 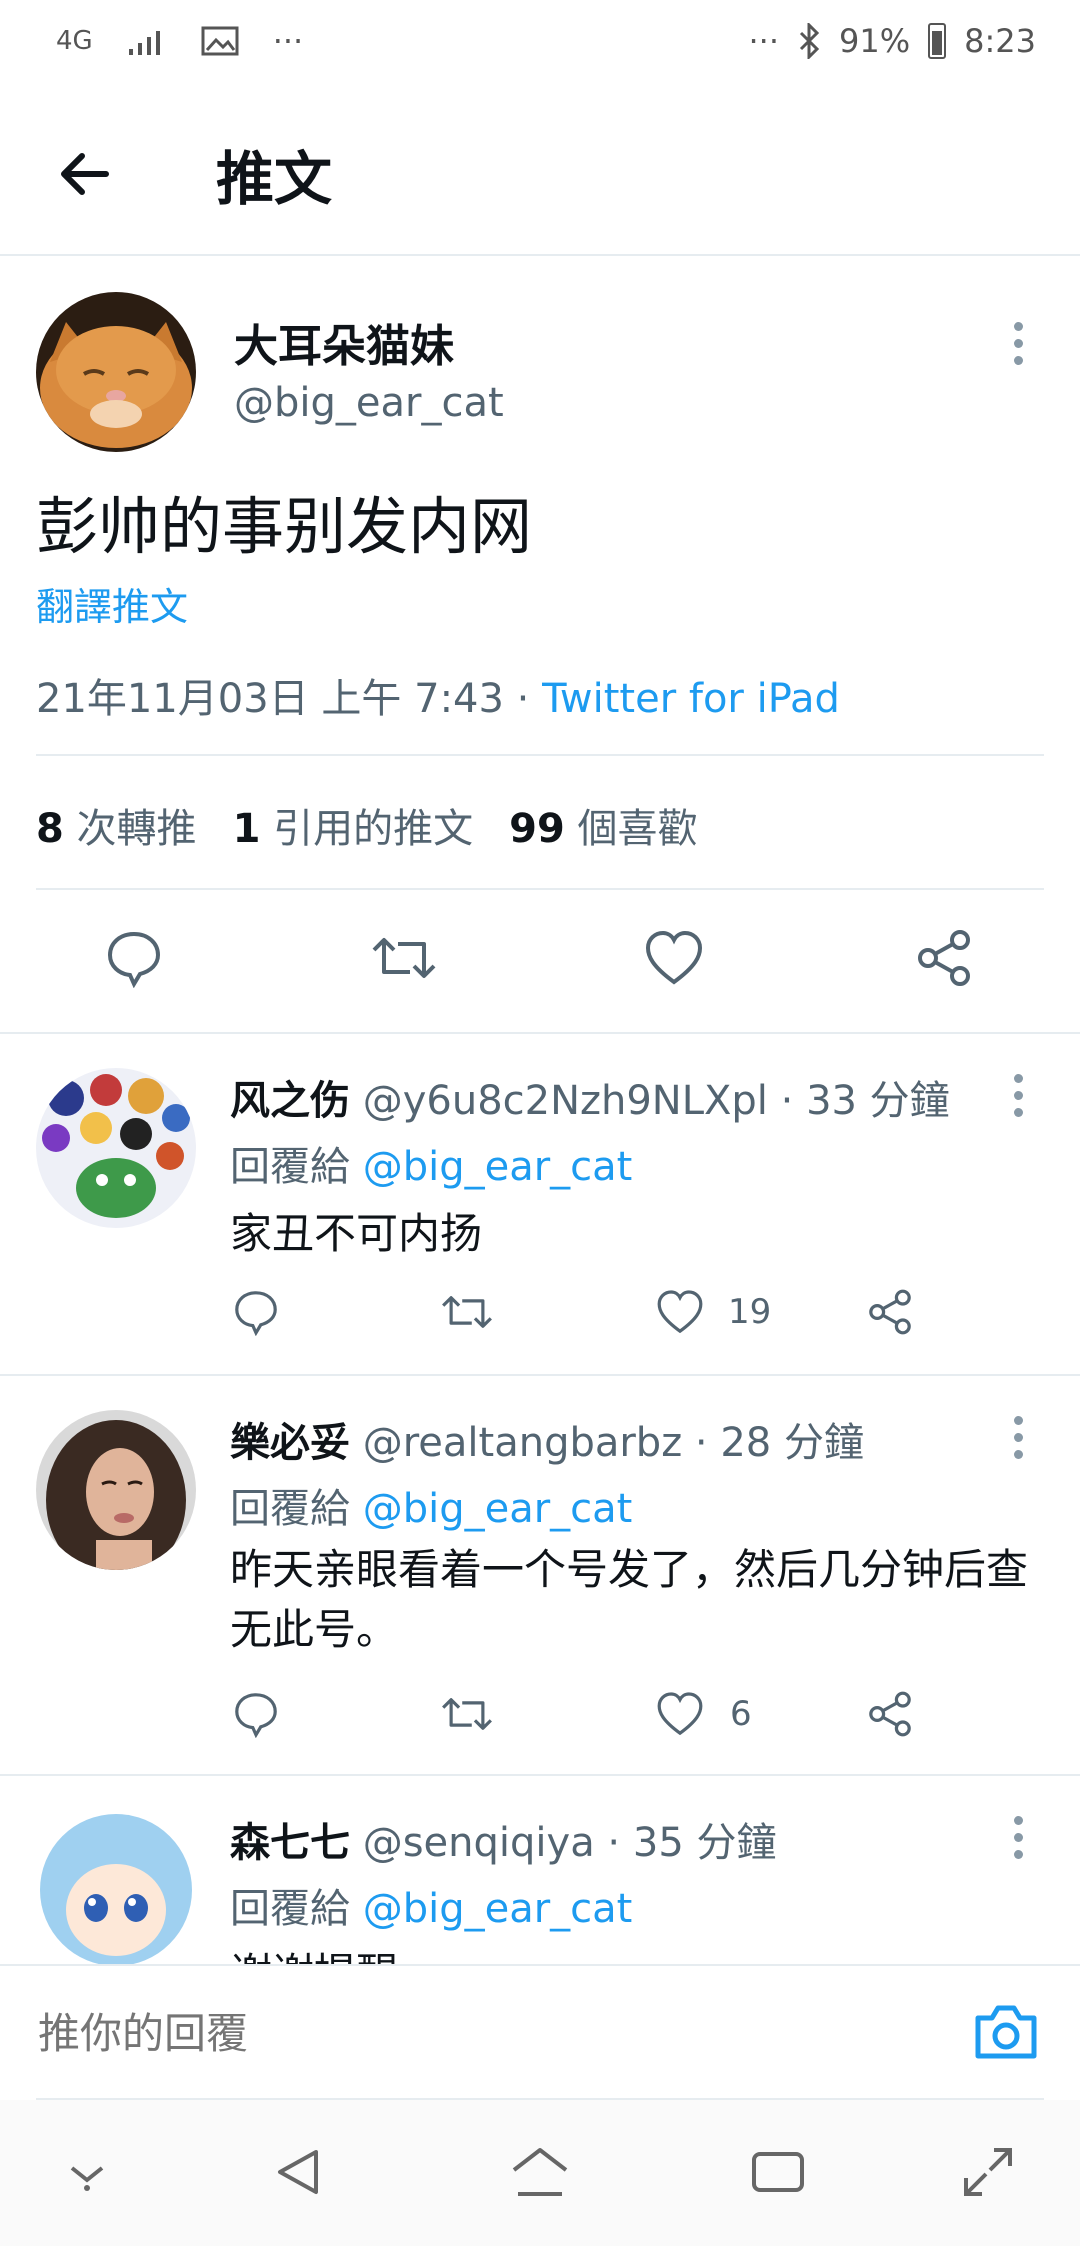 What do you see at coordinates (858, 1101) in the screenshot?
I see `reply-time: · 33 分鐘` at bounding box center [858, 1101].